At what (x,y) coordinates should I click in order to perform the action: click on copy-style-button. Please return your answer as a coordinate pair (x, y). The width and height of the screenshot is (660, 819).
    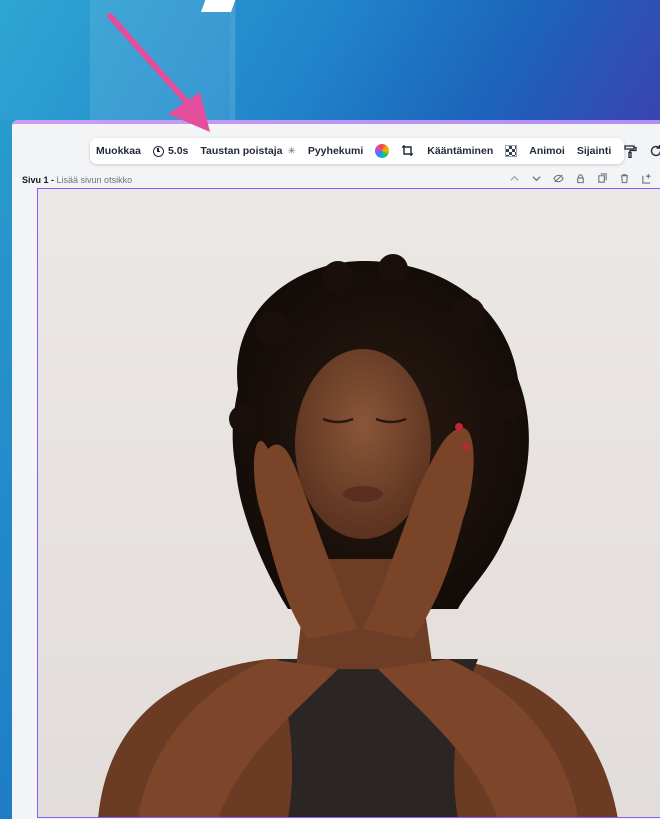
    Looking at the image, I should click on (630, 151).